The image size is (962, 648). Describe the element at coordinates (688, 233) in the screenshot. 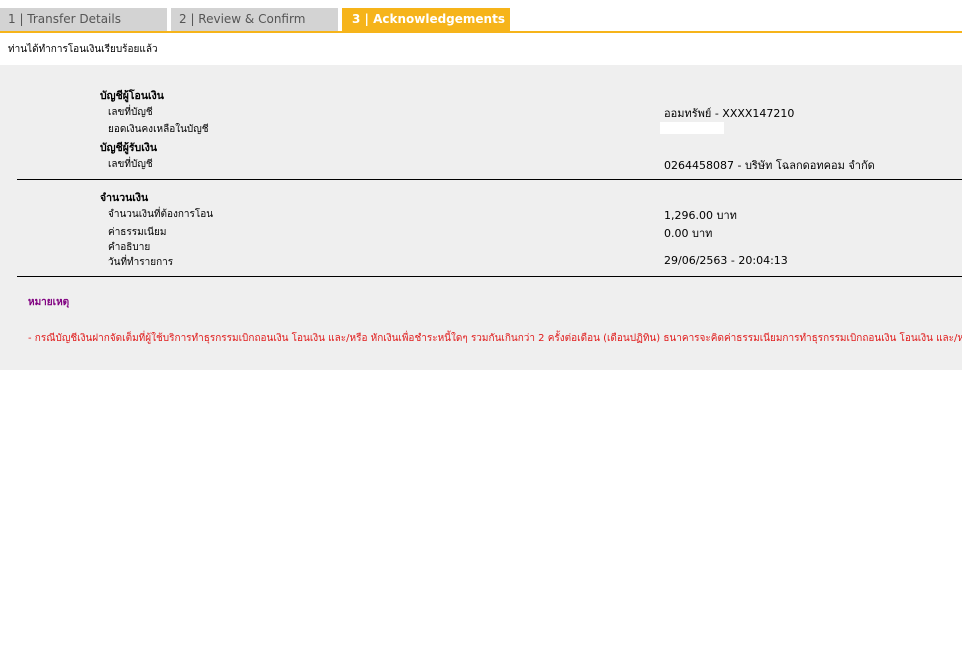

I see `fee-value: 0.00 บาท` at that location.